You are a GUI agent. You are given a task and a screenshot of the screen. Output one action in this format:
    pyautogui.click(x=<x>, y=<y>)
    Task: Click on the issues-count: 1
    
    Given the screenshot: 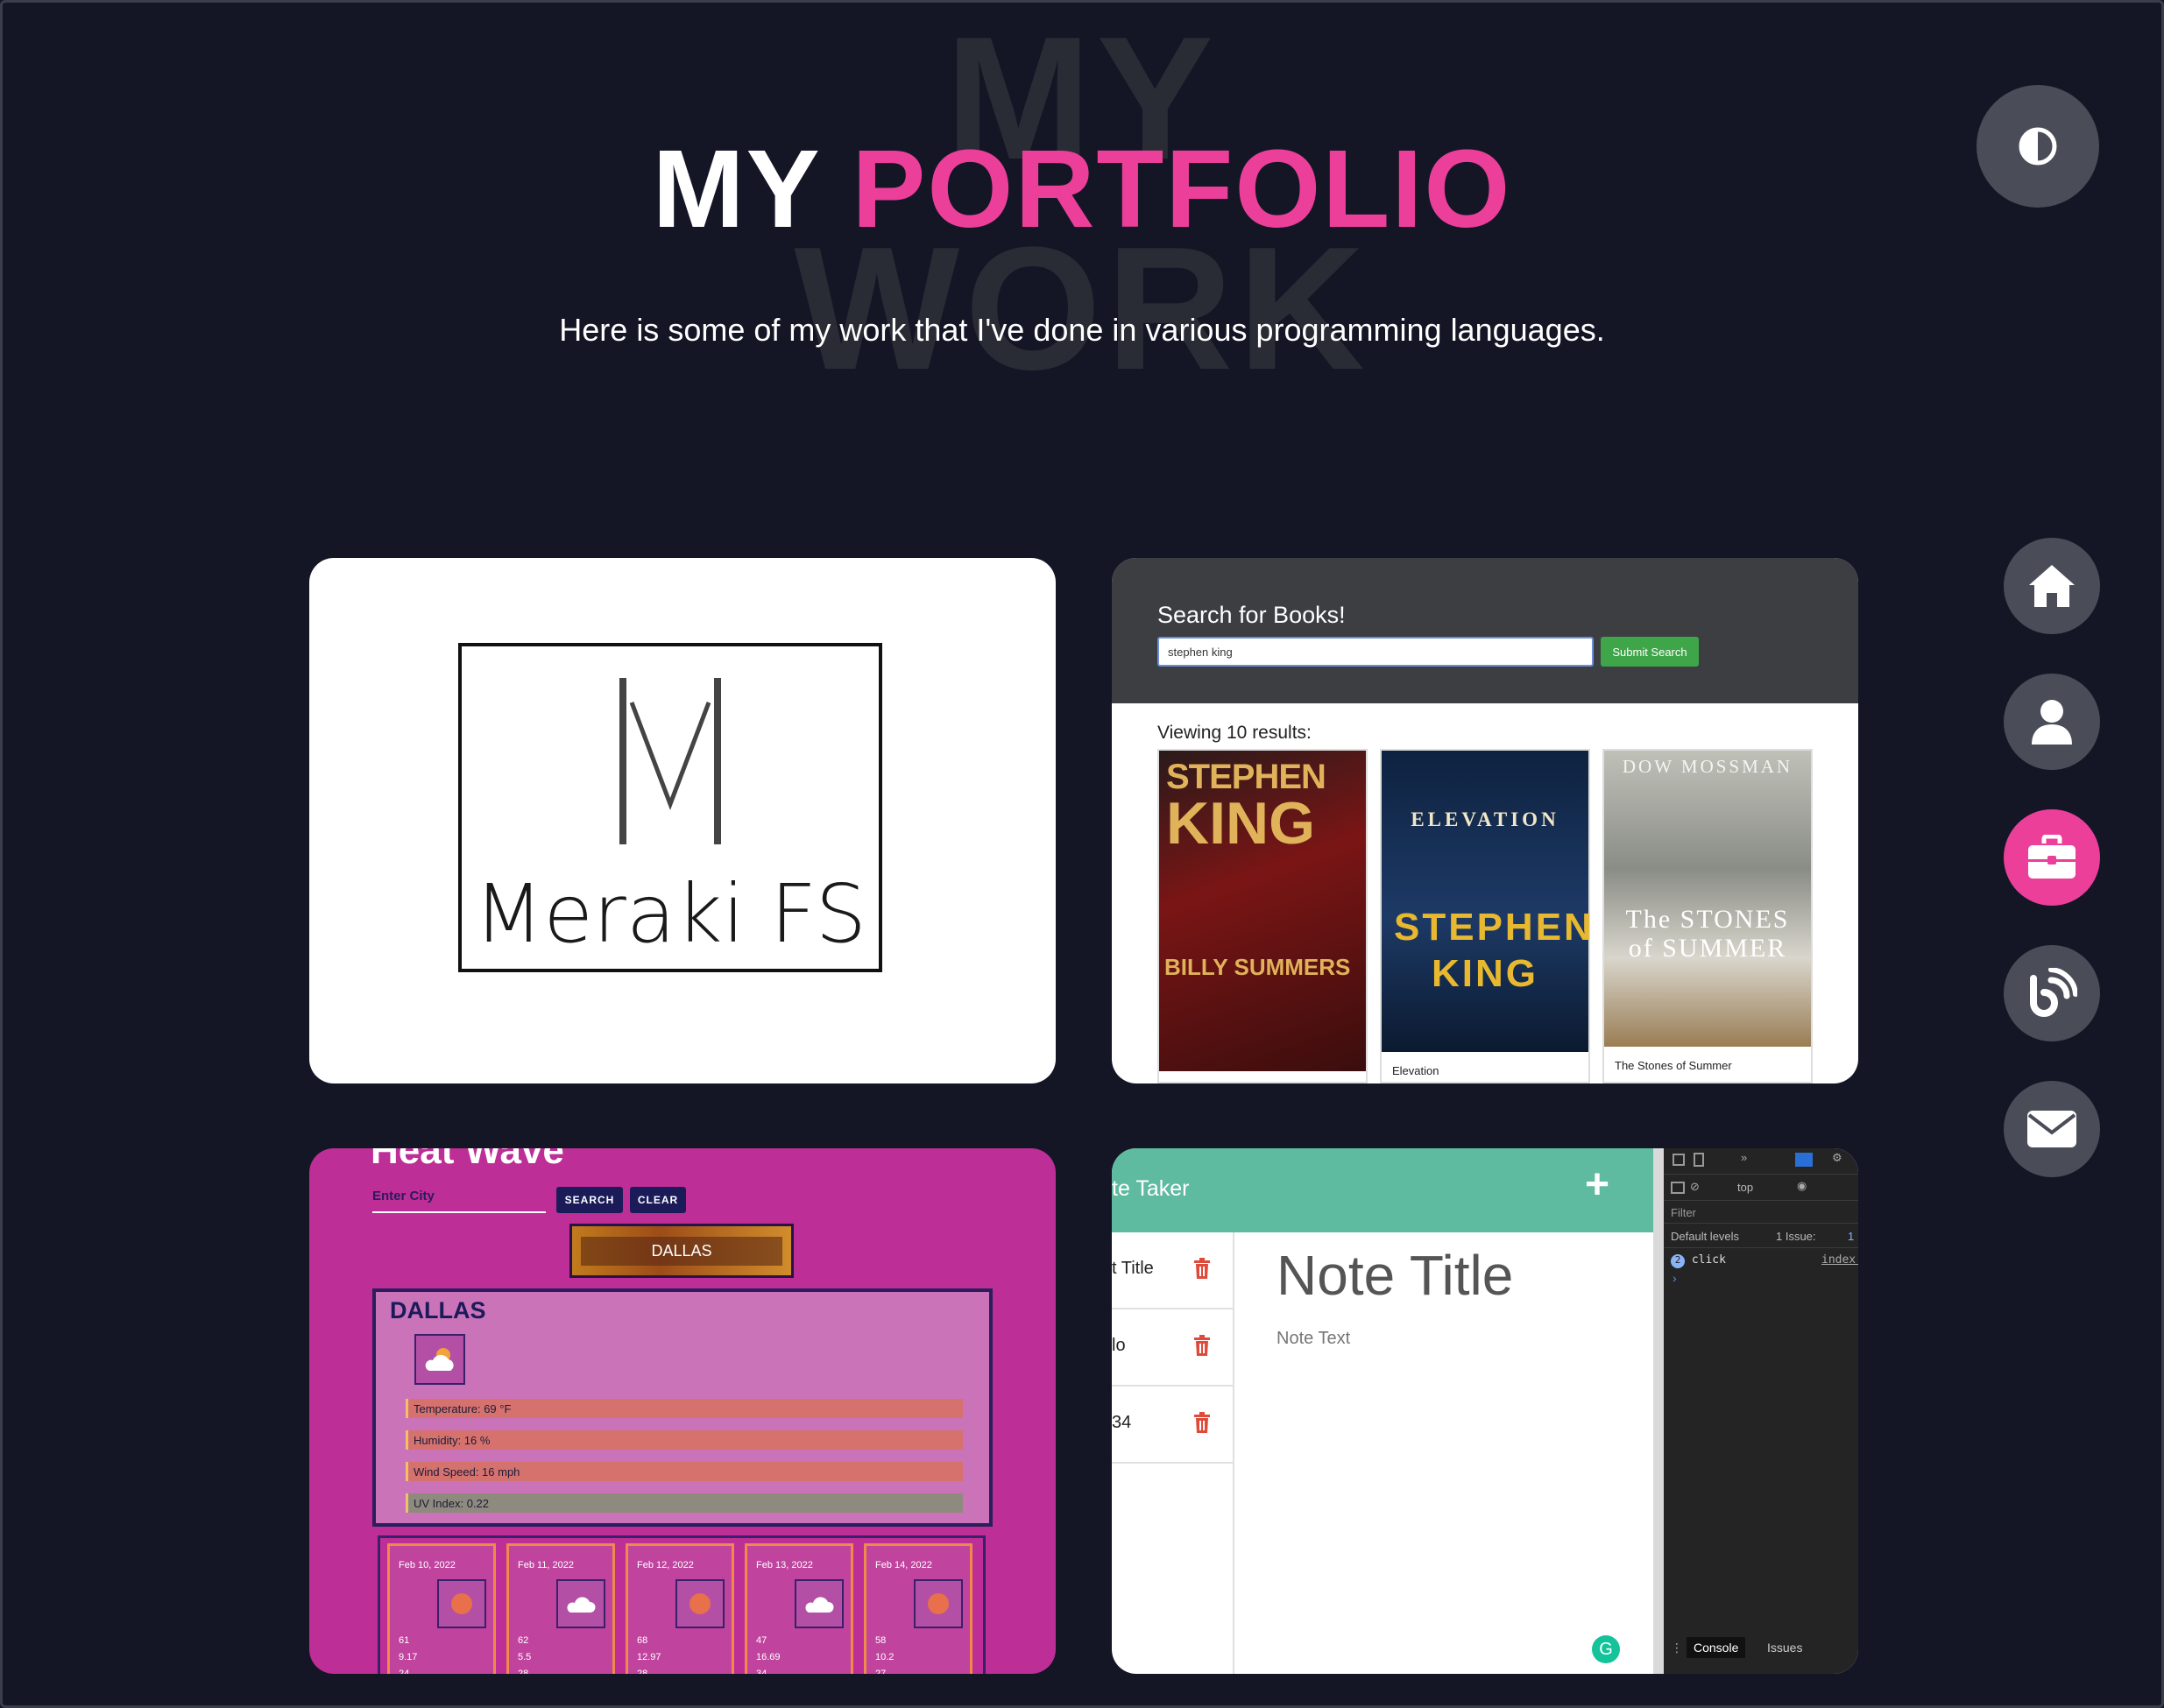 What is the action you would take?
    pyautogui.click(x=1851, y=1236)
    